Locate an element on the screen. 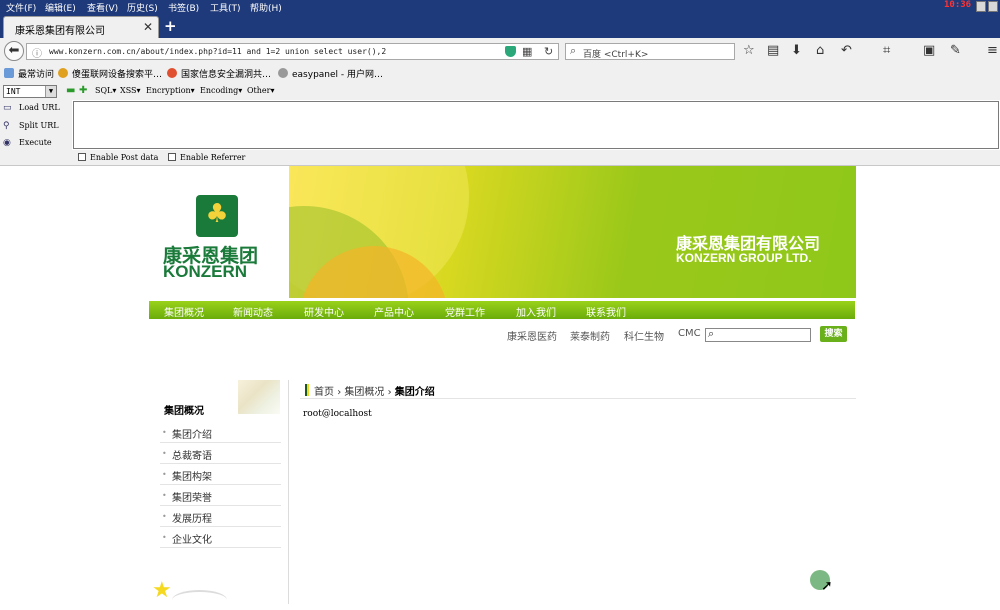 This screenshot has height=610, width=1000. menu-edit: 编辑(E) is located at coordinates (60, 7).